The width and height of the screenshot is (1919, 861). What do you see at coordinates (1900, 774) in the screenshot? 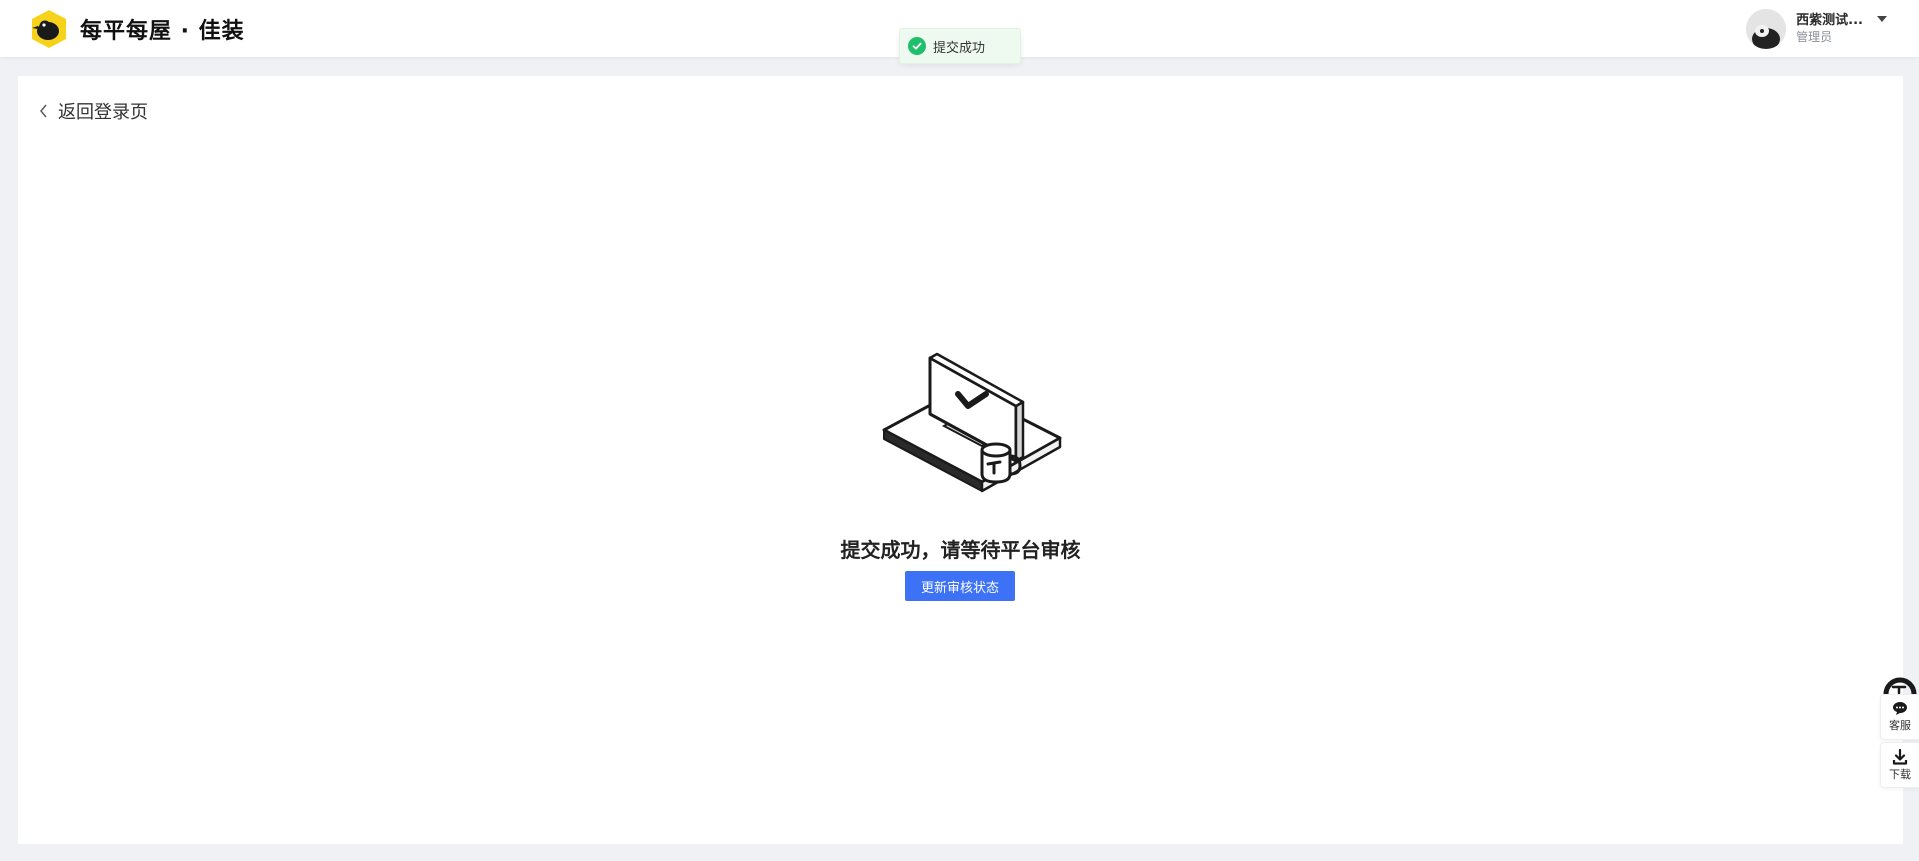
I see `download-label: 下载` at bounding box center [1900, 774].